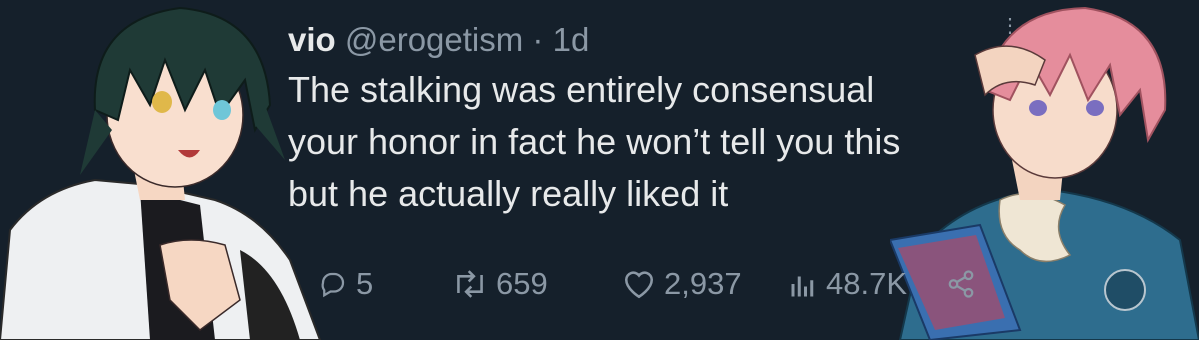  Describe the element at coordinates (571, 39) in the screenshot. I see `timestamp: 1d` at that location.